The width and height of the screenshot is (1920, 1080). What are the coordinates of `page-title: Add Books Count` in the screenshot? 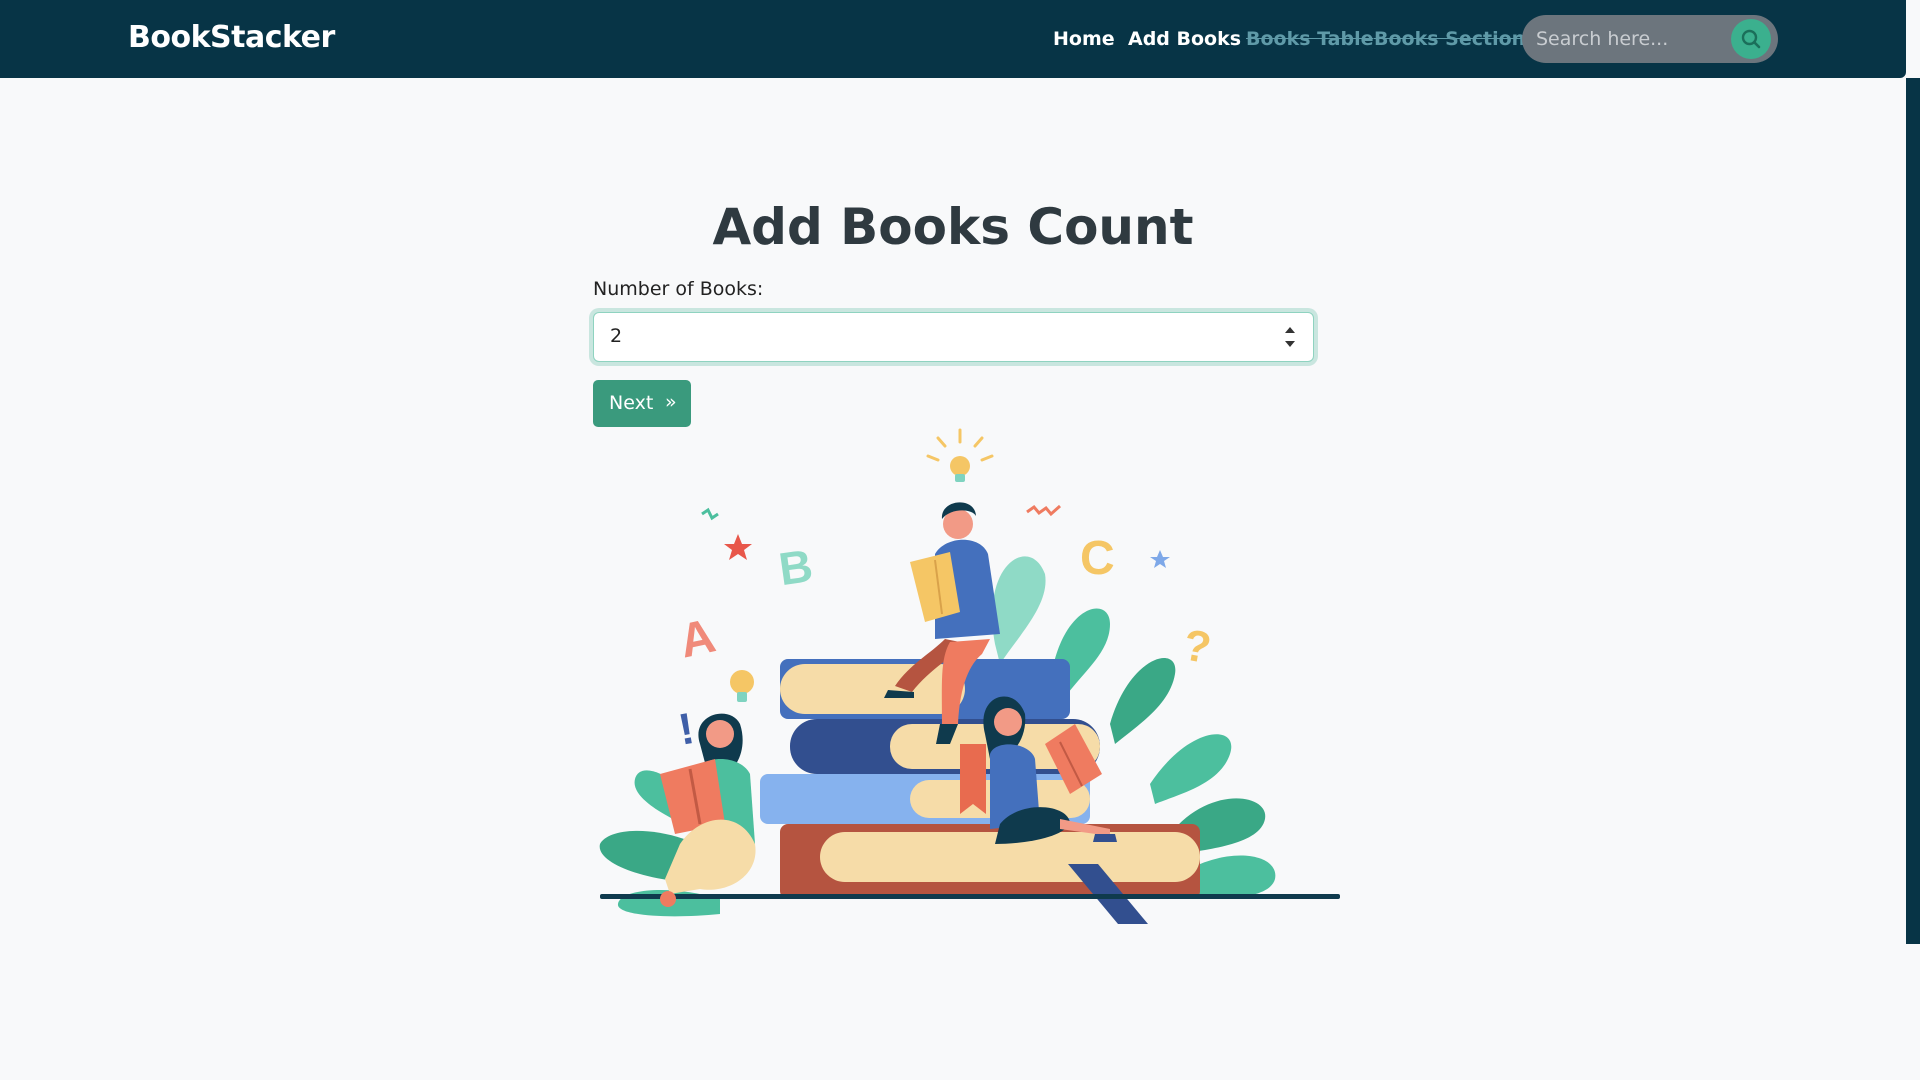 It's located at (953, 227).